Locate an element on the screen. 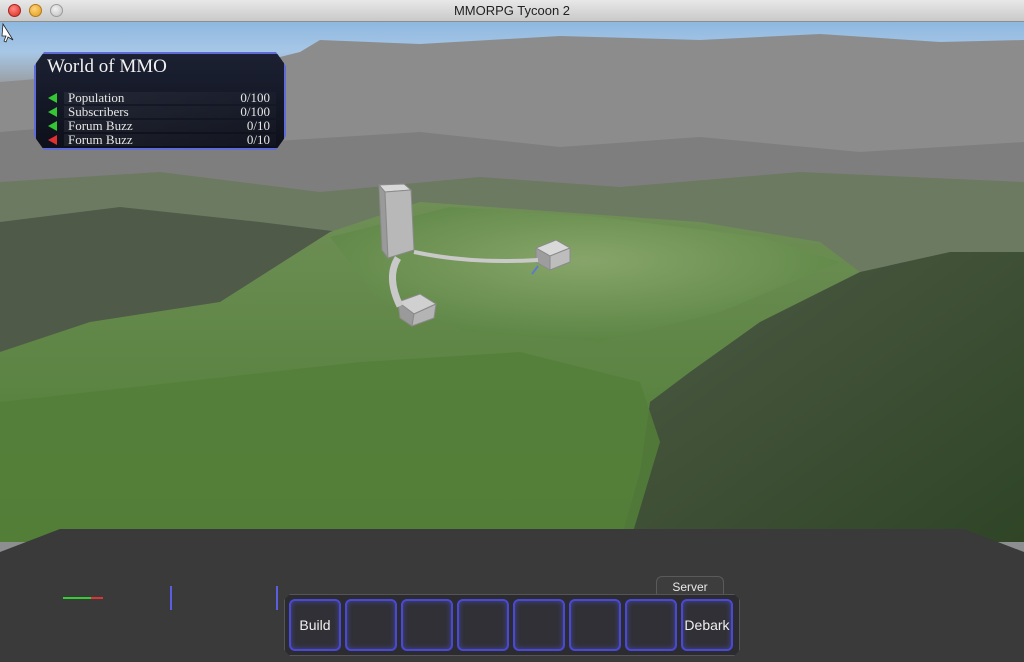  stat-row-forum-buzz-2: Forum Buzz 0/10 is located at coordinates (160, 139).